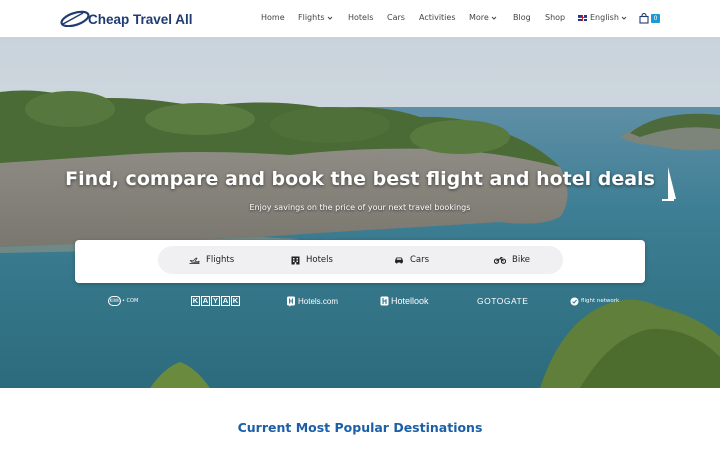  What do you see at coordinates (194, 260) in the screenshot?
I see `airplane-icon` at bounding box center [194, 260].